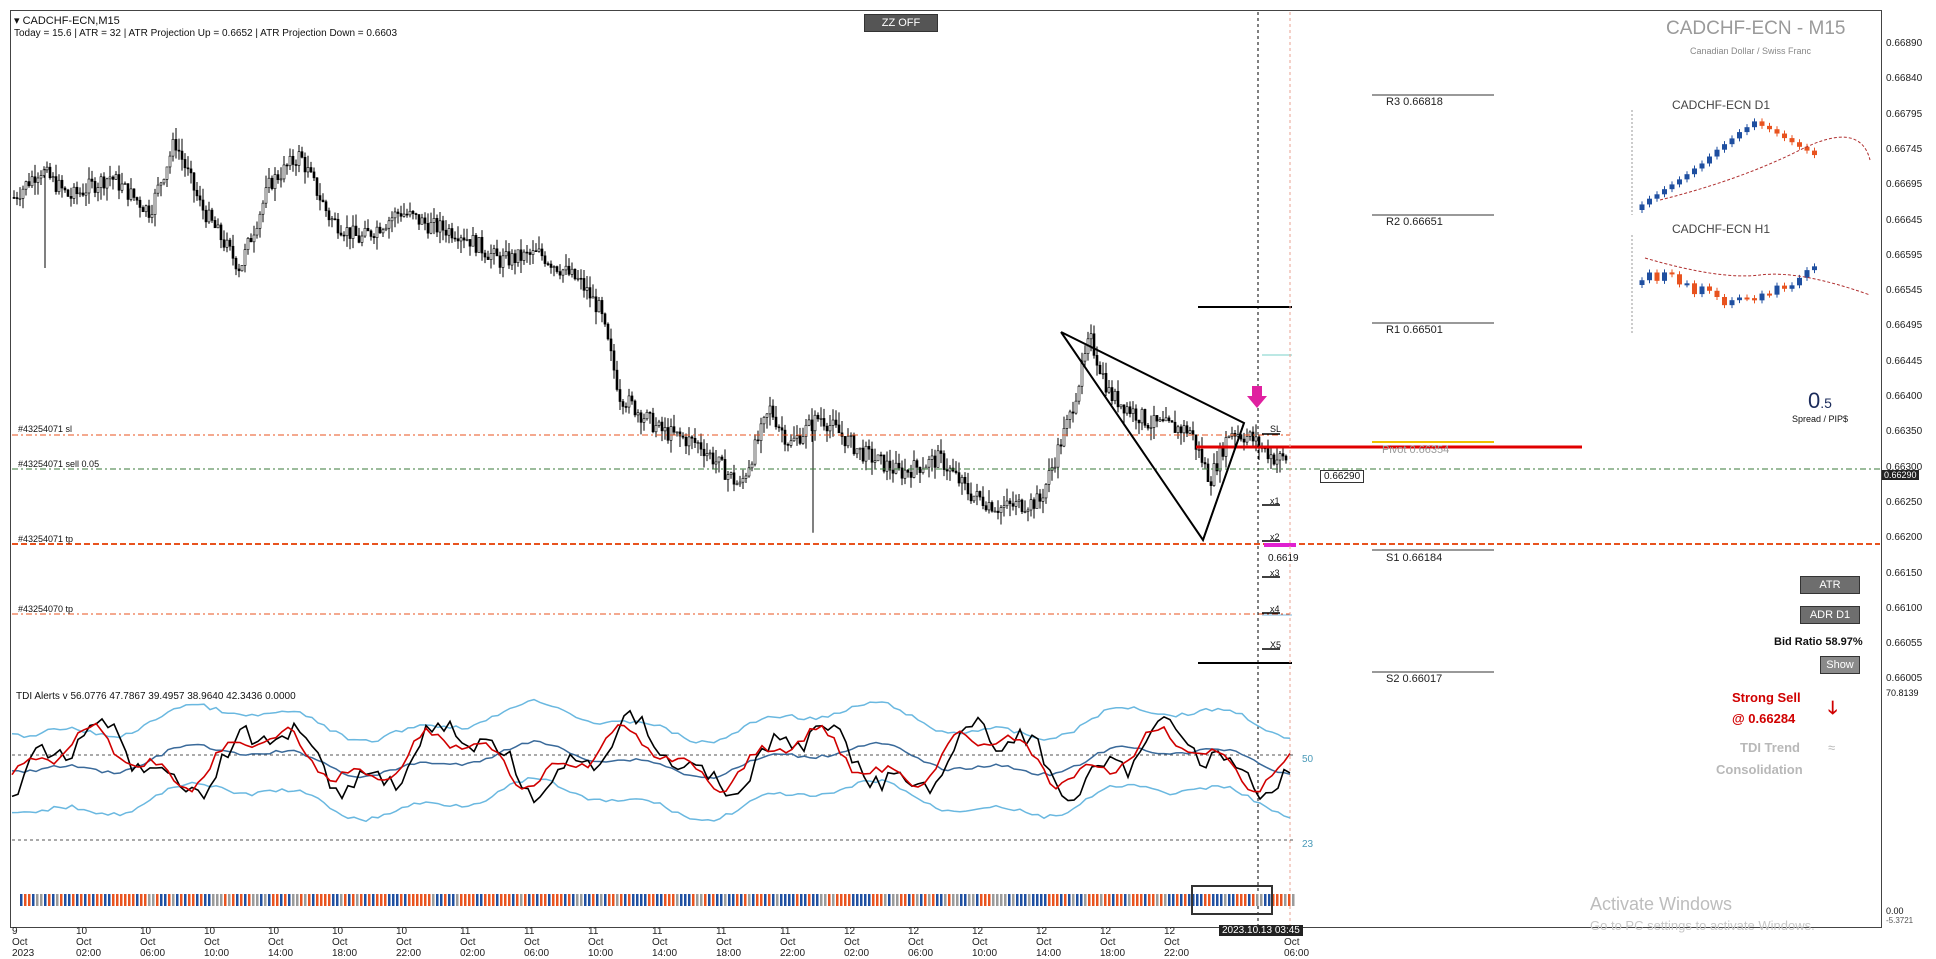 The width and height of the screenshot is (1936, 959). I want to click on time-axis-label: 10 Oct 02:00, so click(89, 942).